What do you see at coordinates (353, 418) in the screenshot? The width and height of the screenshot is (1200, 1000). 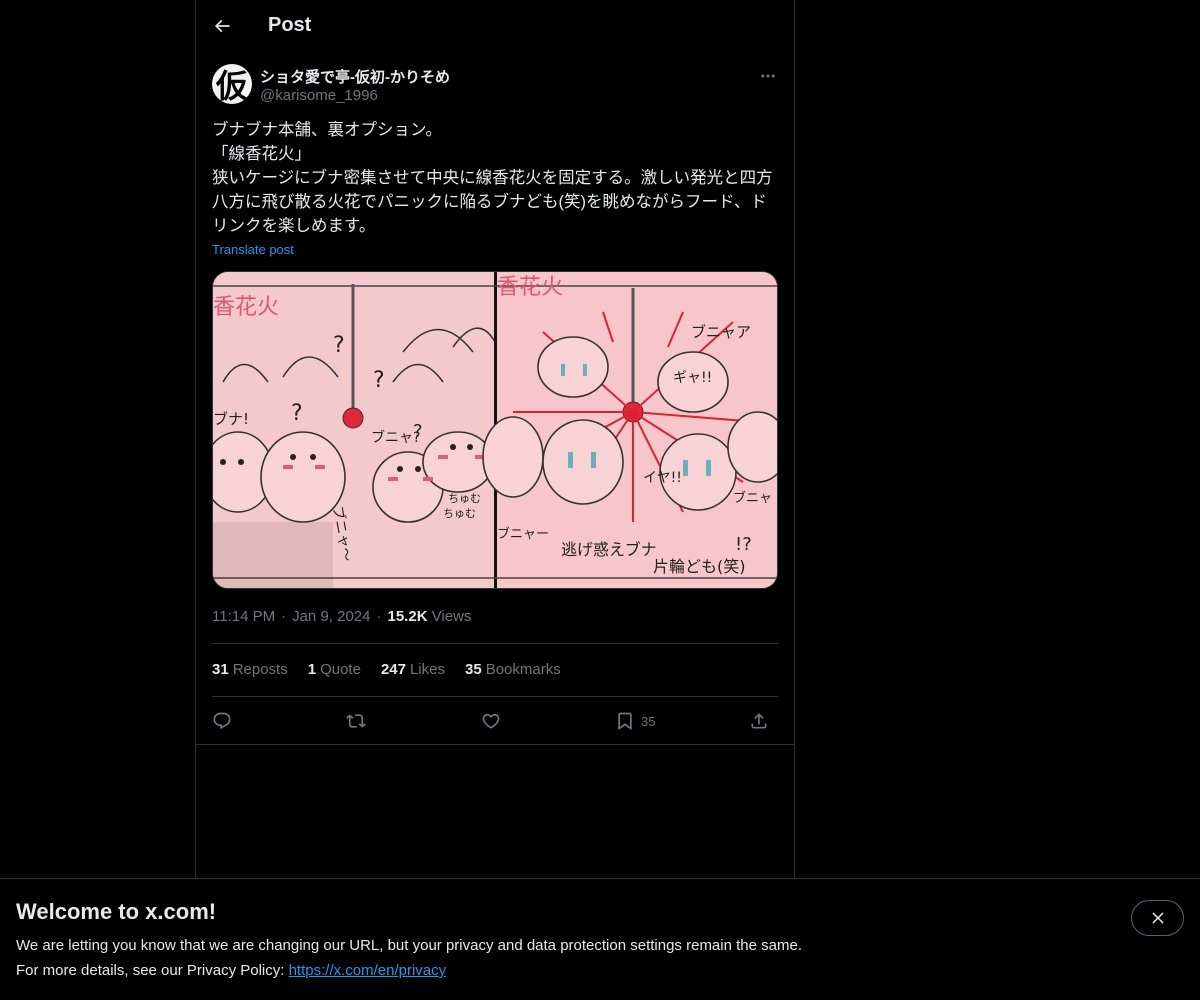 I see `left-sparkler` at bounding box center [353, 418].